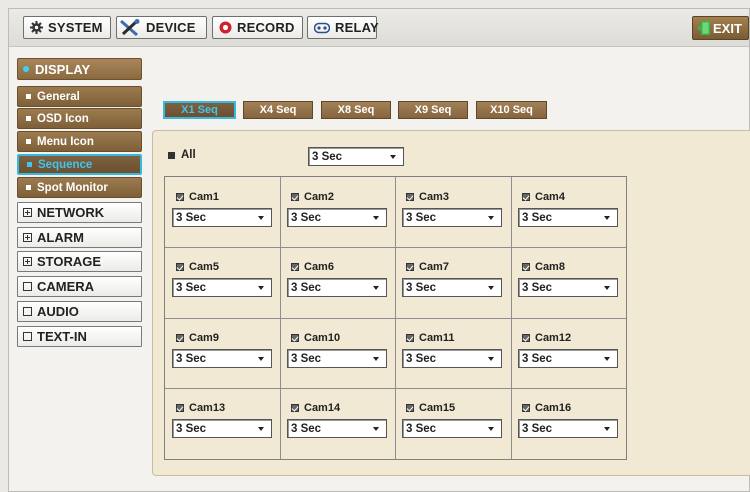  Describe the element at coordinates (171, 155) in the screenshot. I see `all-toggle-icon` at that location.